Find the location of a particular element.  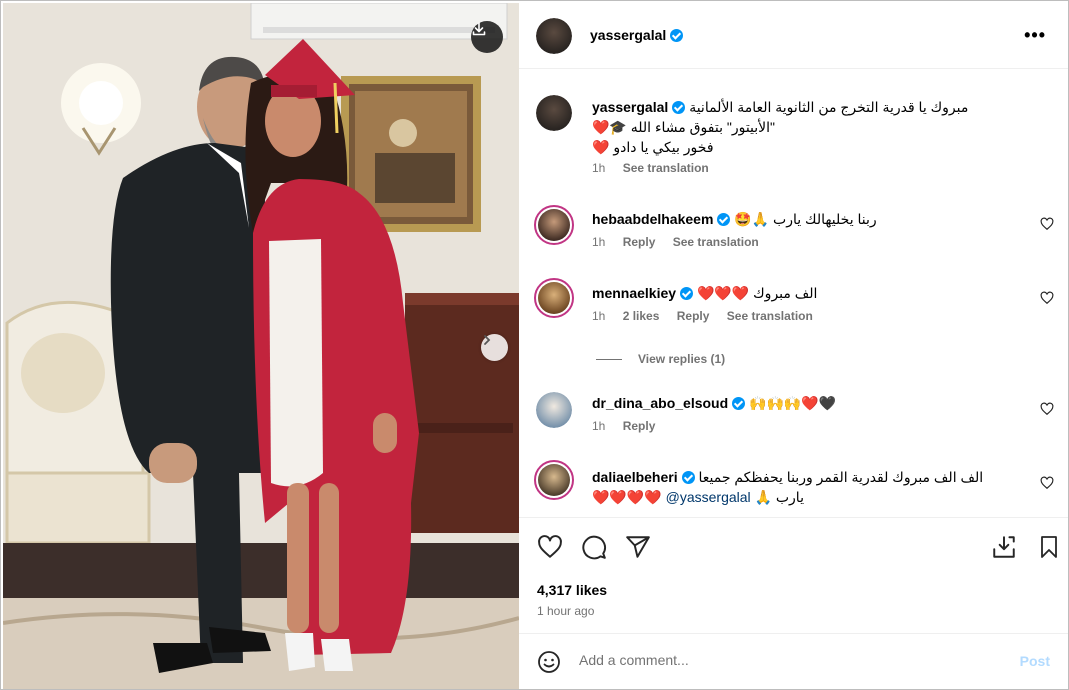

chevron-right-icon is located at coordinates (487, 340).